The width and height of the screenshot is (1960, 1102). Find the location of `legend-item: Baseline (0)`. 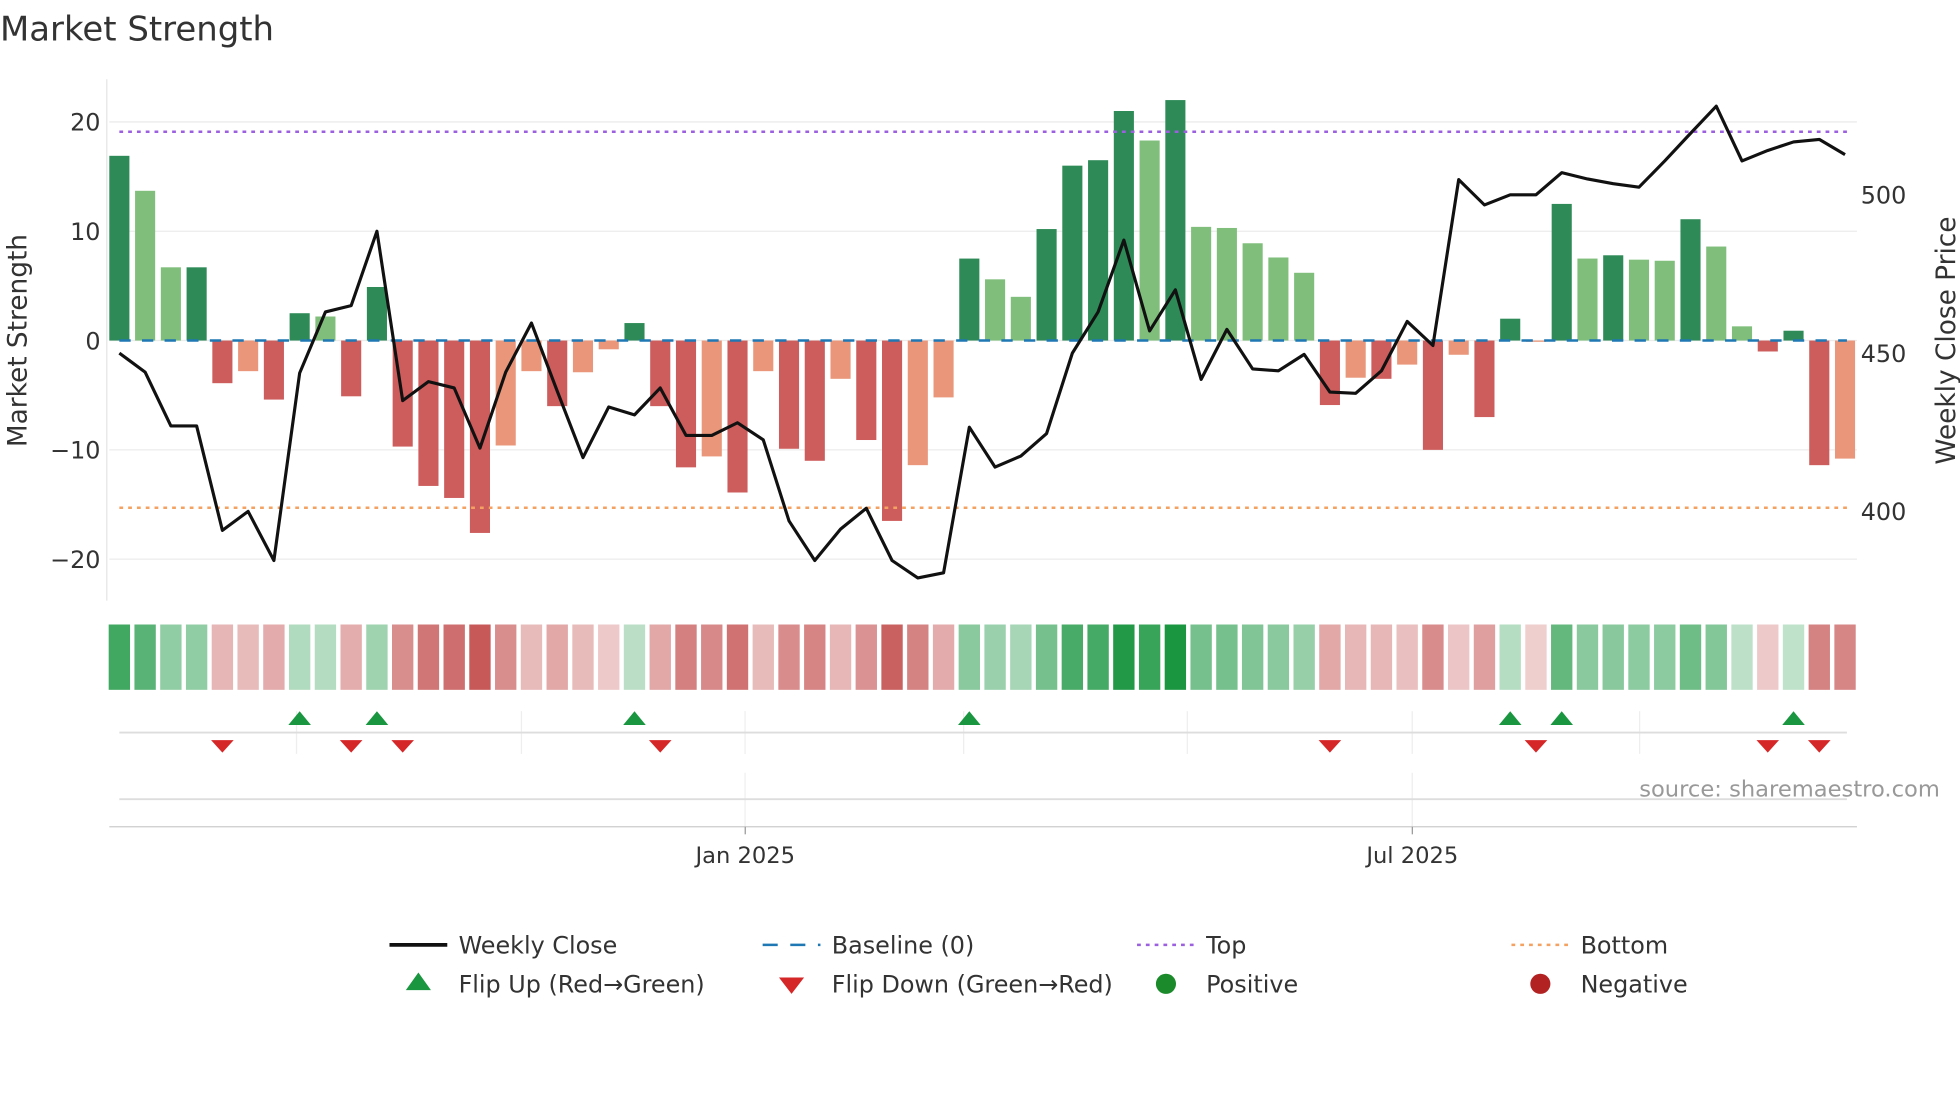

legend-item: Baseline (0) is located at coordinates (868, 946).